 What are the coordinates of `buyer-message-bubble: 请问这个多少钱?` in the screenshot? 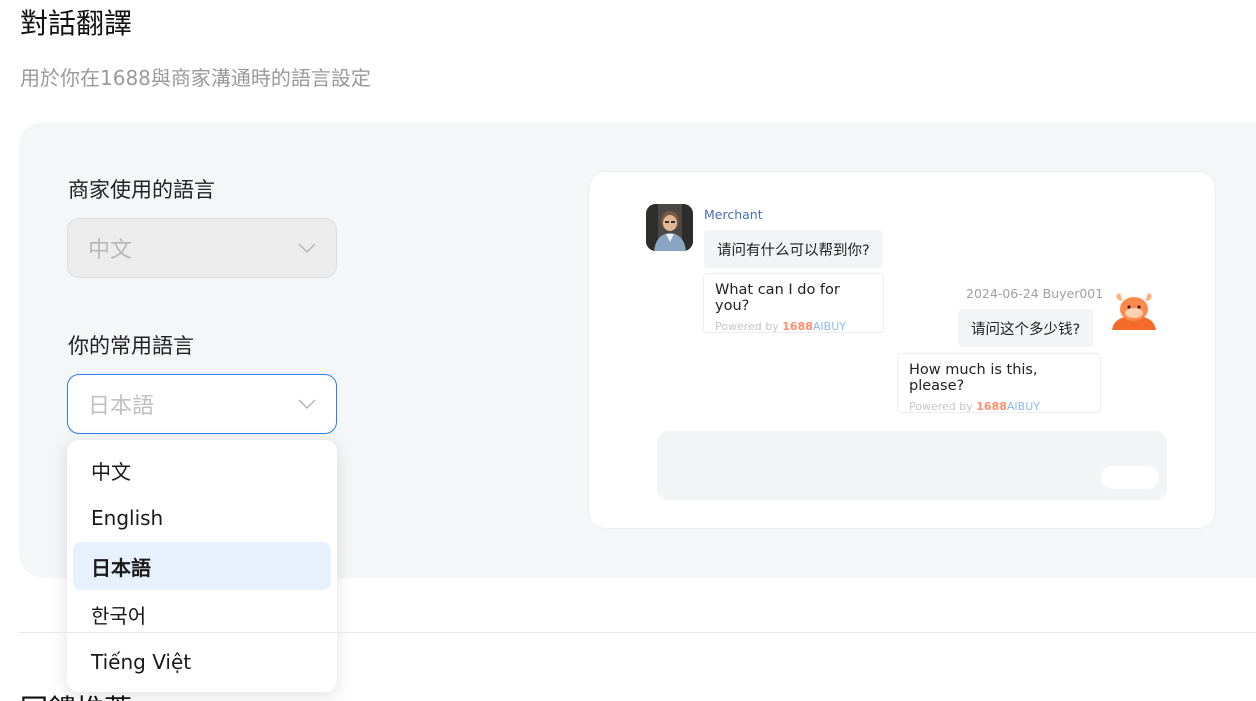 It's located at (1026, 328).